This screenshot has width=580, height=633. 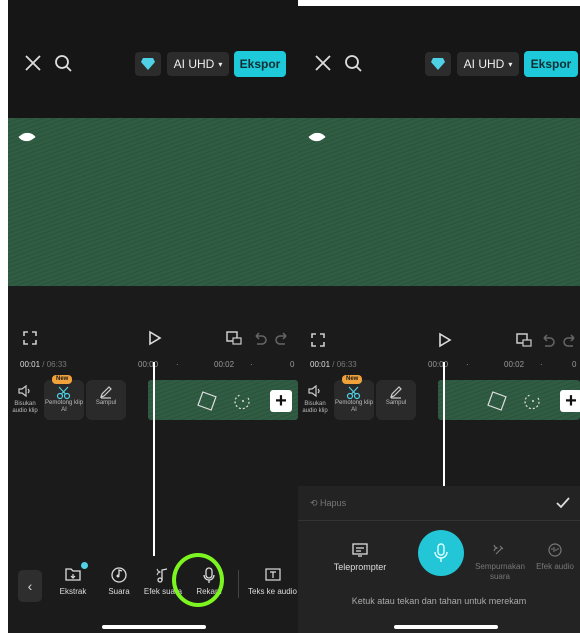 I want to click on speaker-icon, so click(x=314, y=391).